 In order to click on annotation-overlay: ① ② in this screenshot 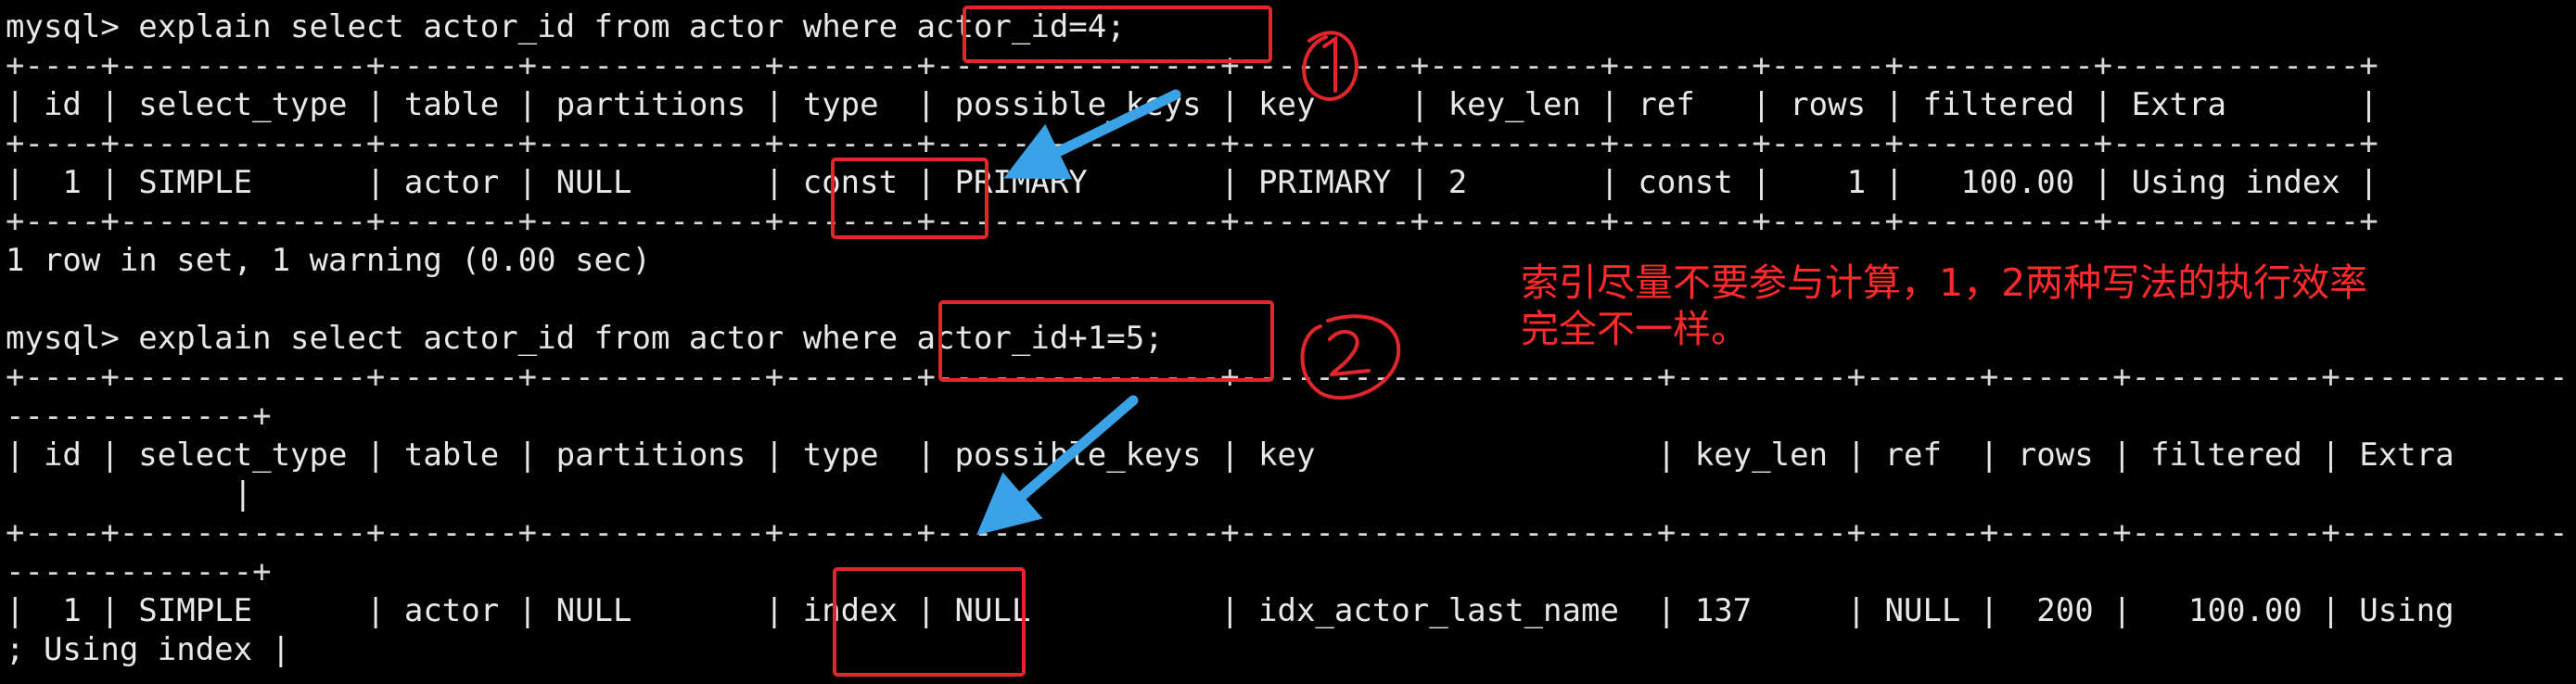, I will do `click(1189, 284)`.